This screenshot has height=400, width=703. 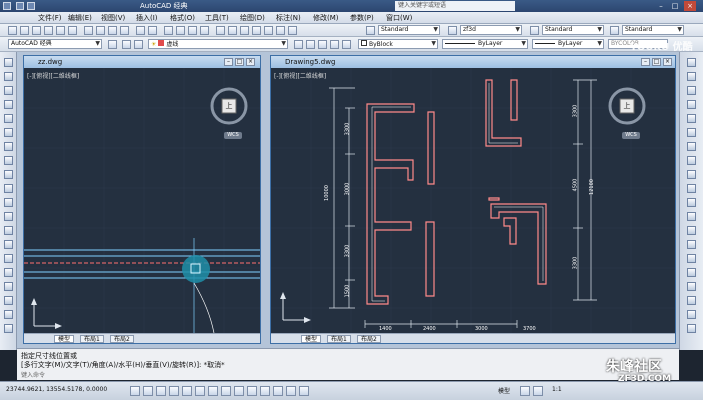 I want to click on multiline-text-icon, so click(x=8, y=314).